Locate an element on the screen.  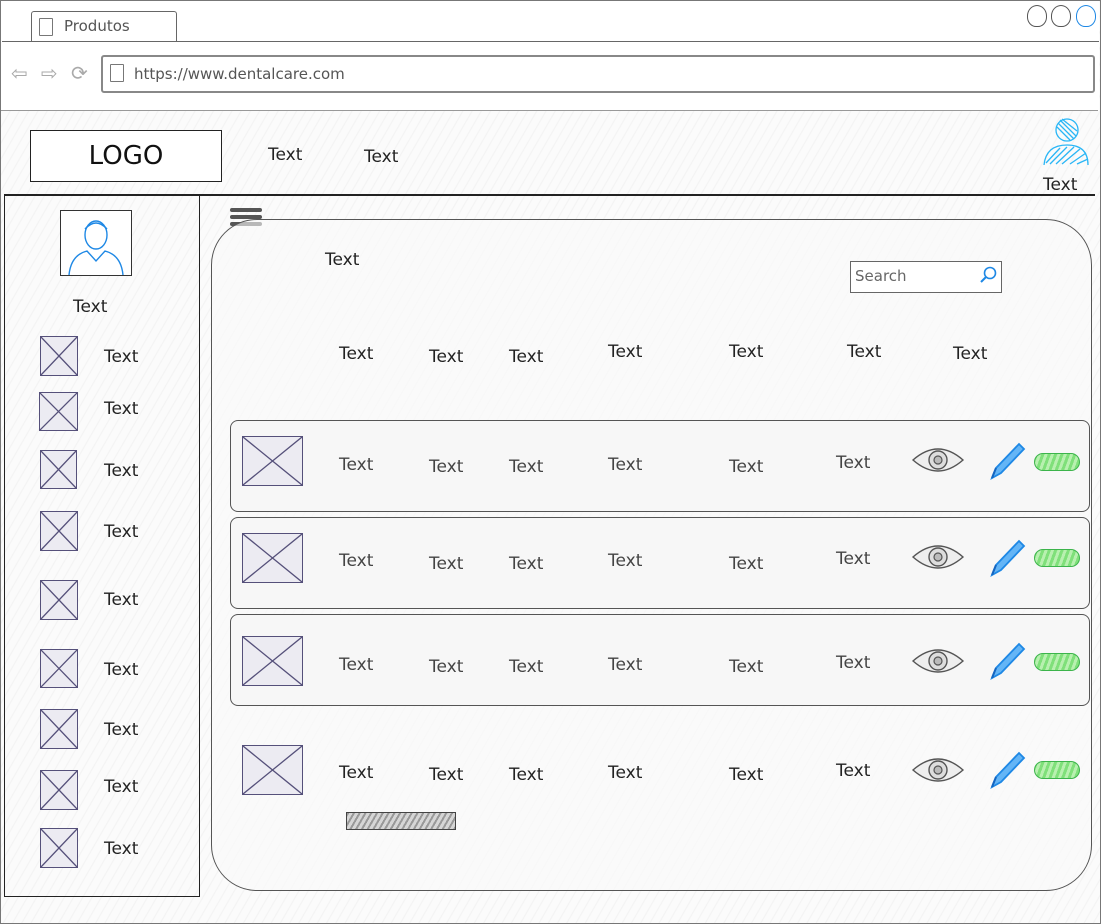
search-icon is located at coordinates (988, 275).